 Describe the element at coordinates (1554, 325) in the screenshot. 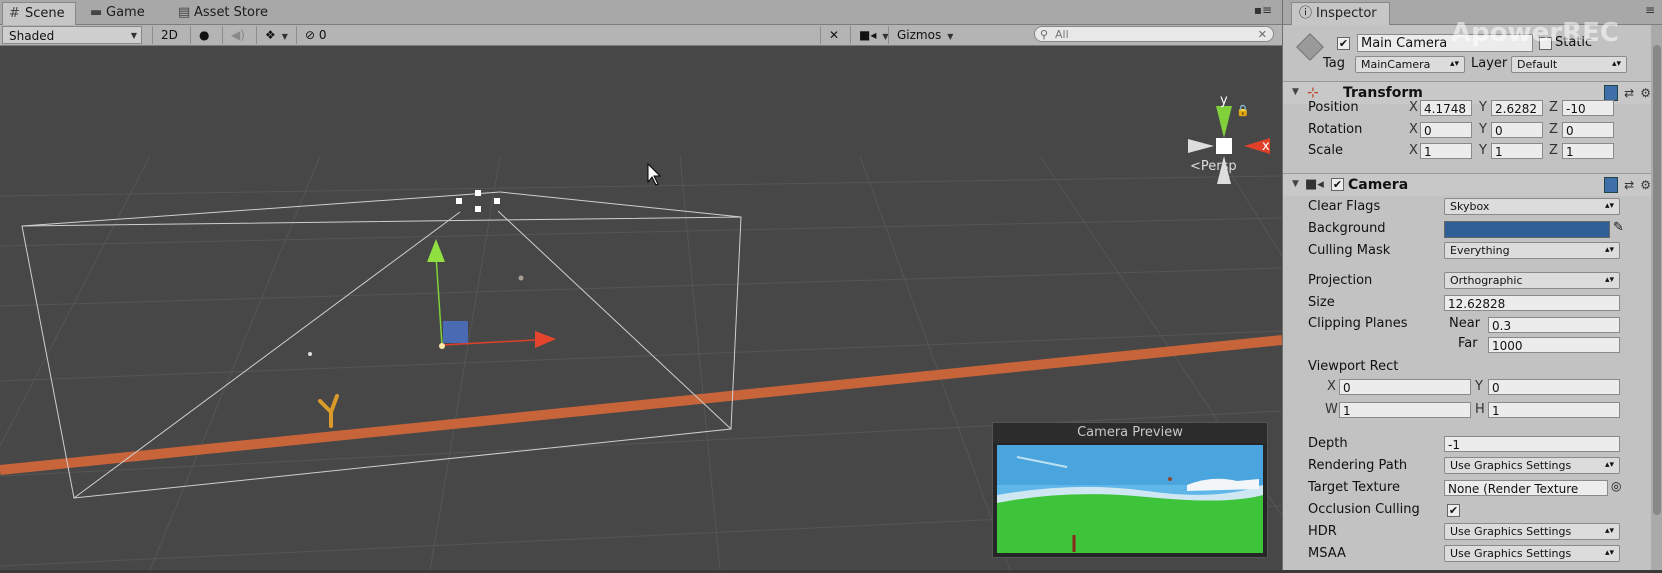

I see `near-plane-field: 0.3` at that location.